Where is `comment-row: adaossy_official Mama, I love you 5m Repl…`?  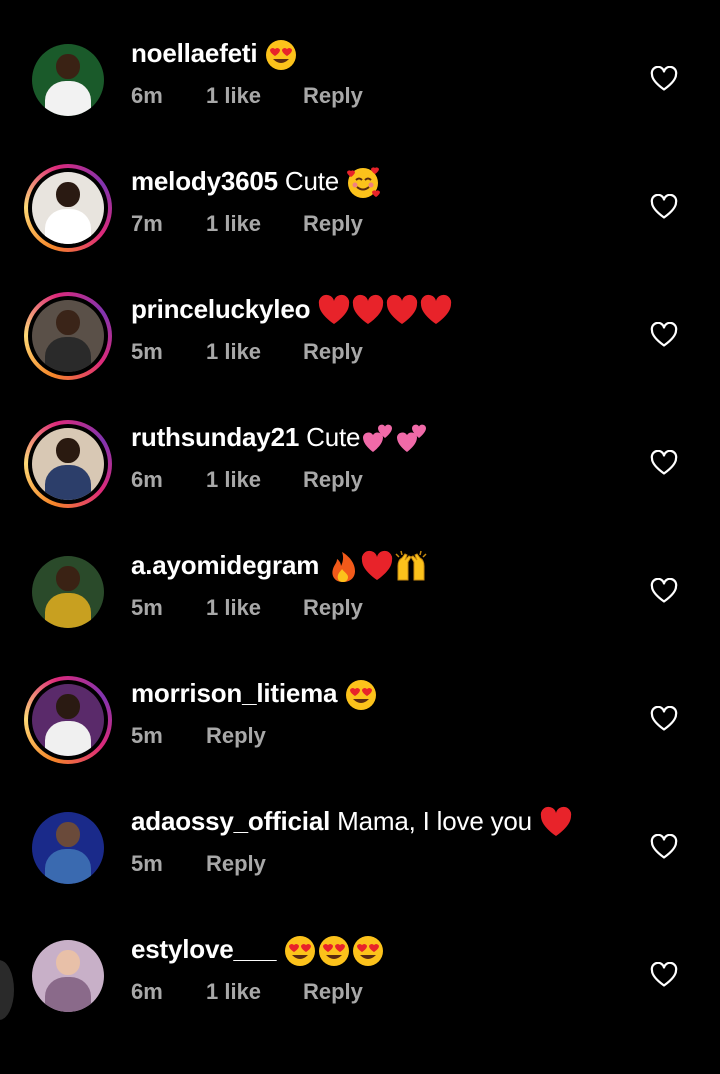
comment-row: adaossy_official Mama, I love you 5m Repl… is located at coordinates (360, 876).